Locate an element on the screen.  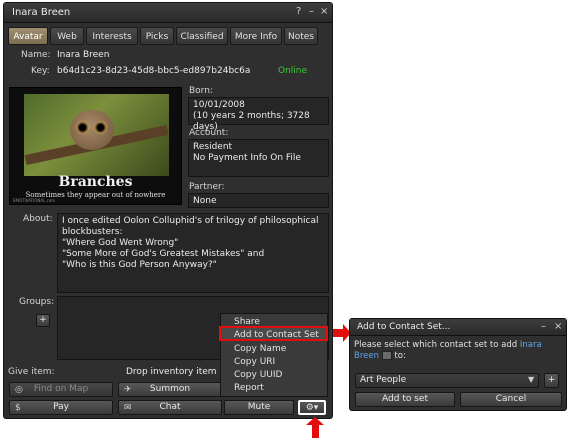
dialog-title-bar: Add to Contact Set... – × is located at coordinates (458, 327).